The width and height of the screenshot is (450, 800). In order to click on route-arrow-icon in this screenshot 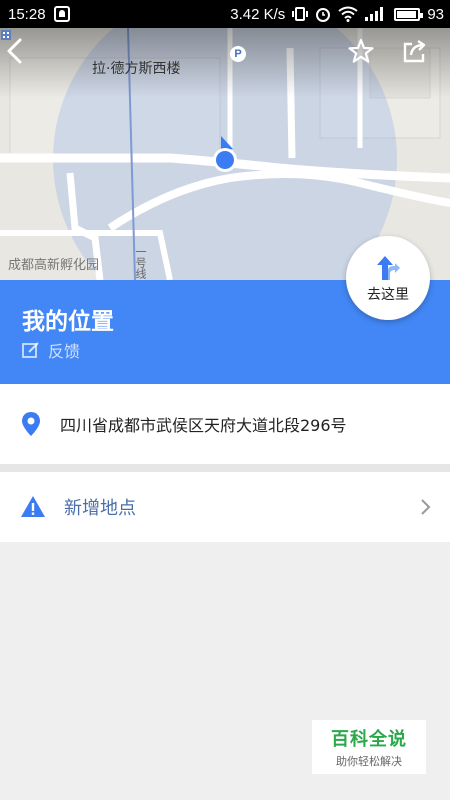, I will do `click(388, 268)`.